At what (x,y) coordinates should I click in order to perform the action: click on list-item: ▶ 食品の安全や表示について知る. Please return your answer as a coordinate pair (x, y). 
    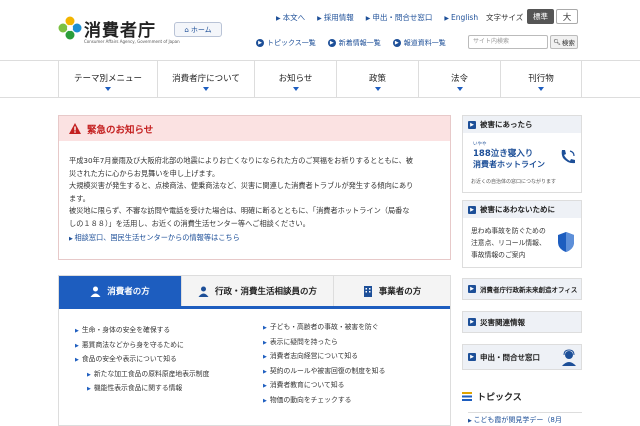
    Looking at the image, I should click on (142, 360).